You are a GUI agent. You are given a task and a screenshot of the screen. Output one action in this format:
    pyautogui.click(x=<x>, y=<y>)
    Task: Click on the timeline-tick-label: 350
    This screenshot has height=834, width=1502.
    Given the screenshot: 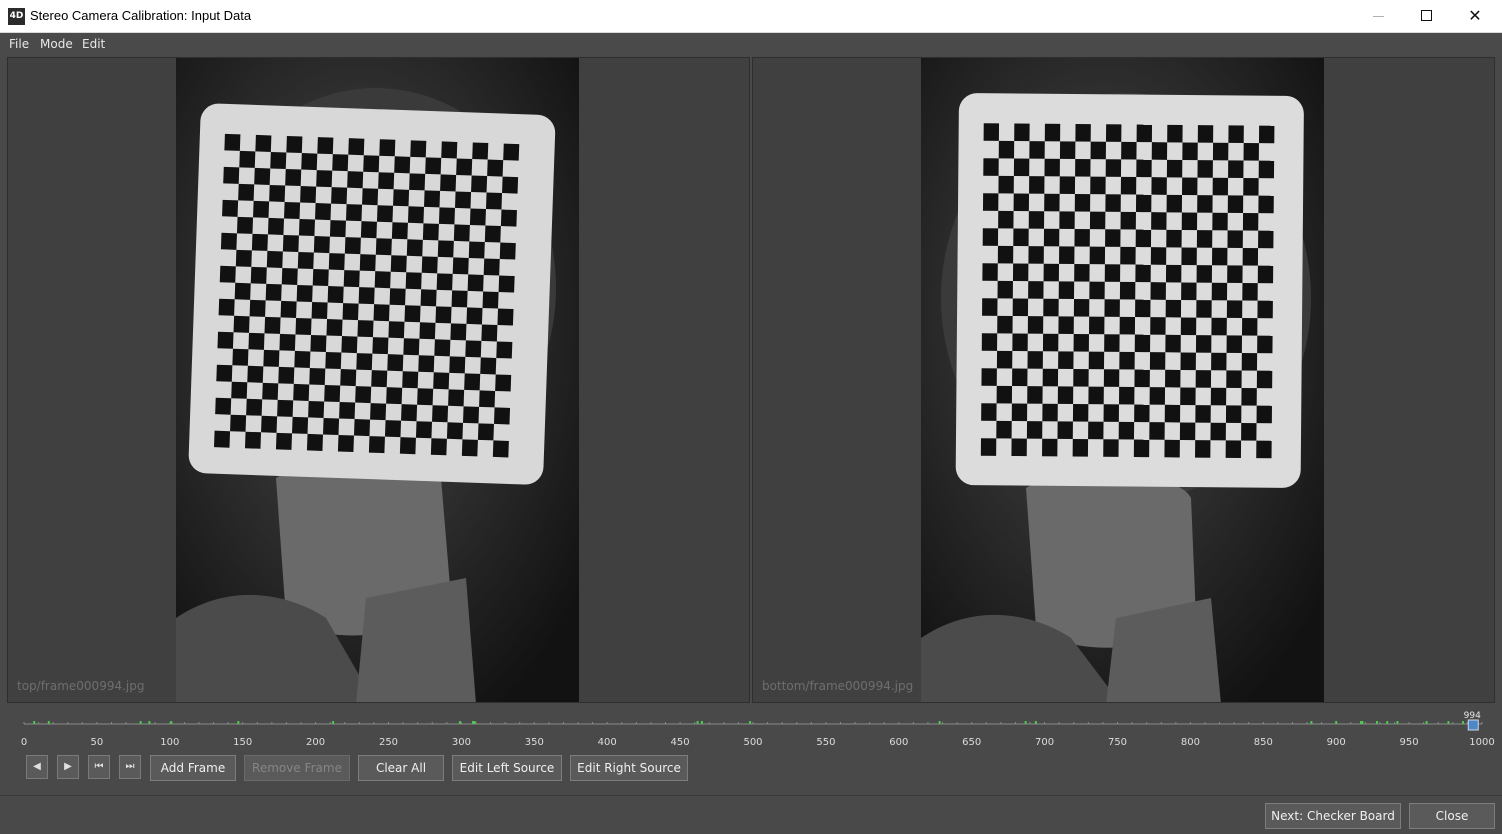 What is the action you would take?
    pyautogui.click(x=534, y=742)
    